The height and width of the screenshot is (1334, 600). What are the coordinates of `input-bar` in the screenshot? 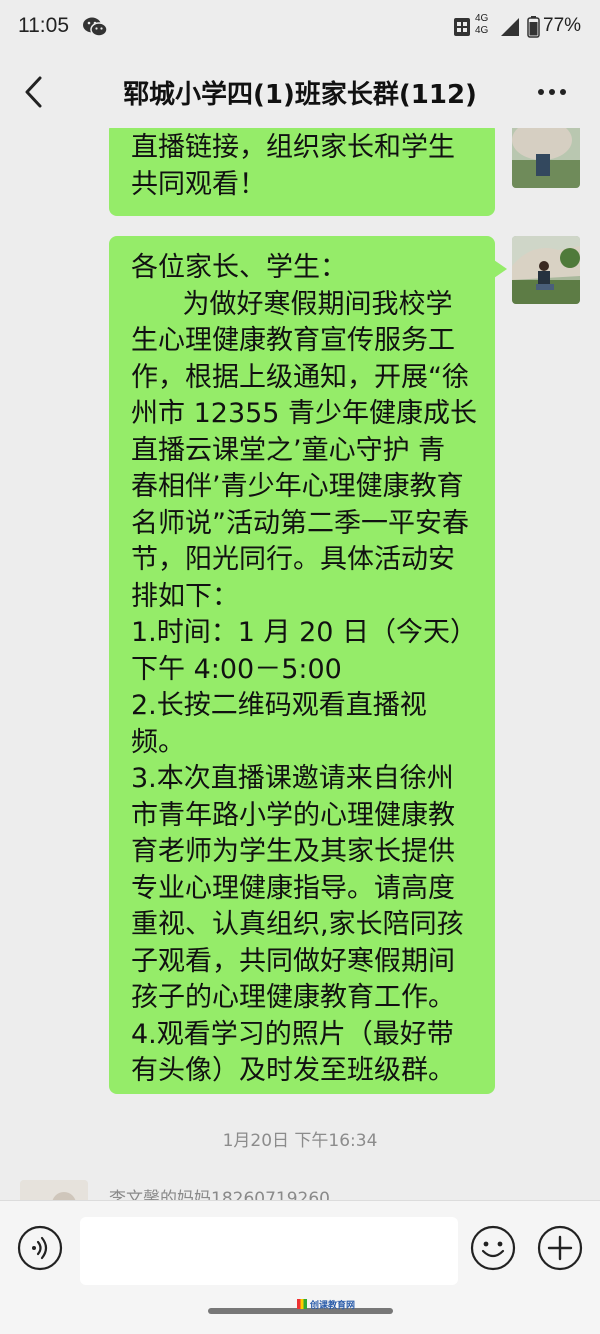 It's located at (300, 1267).